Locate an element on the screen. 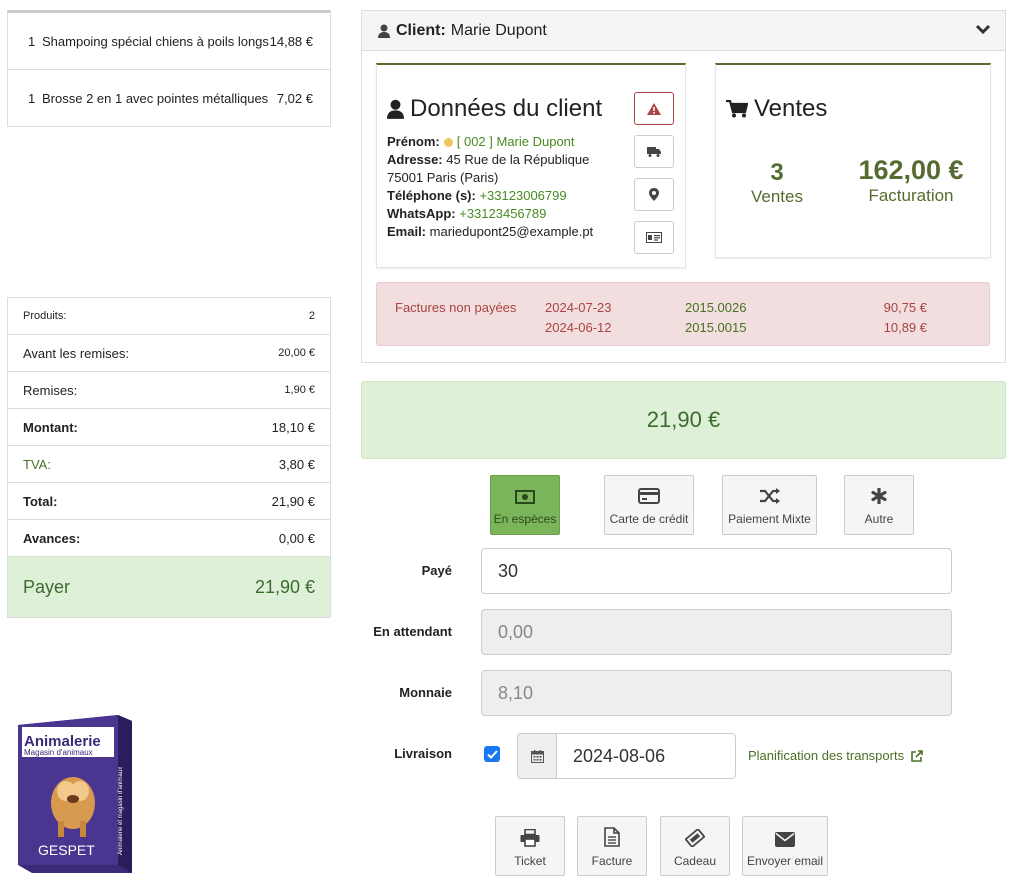  attente-label: En attendant is located at coordinates (412, 631).